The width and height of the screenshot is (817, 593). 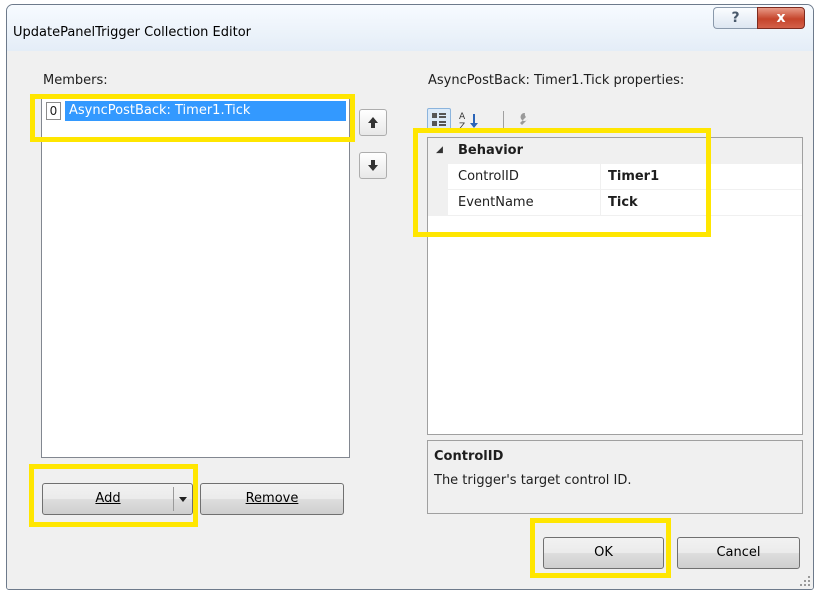 I want to click on category-name: Behavior, so click(x=491, y=150).